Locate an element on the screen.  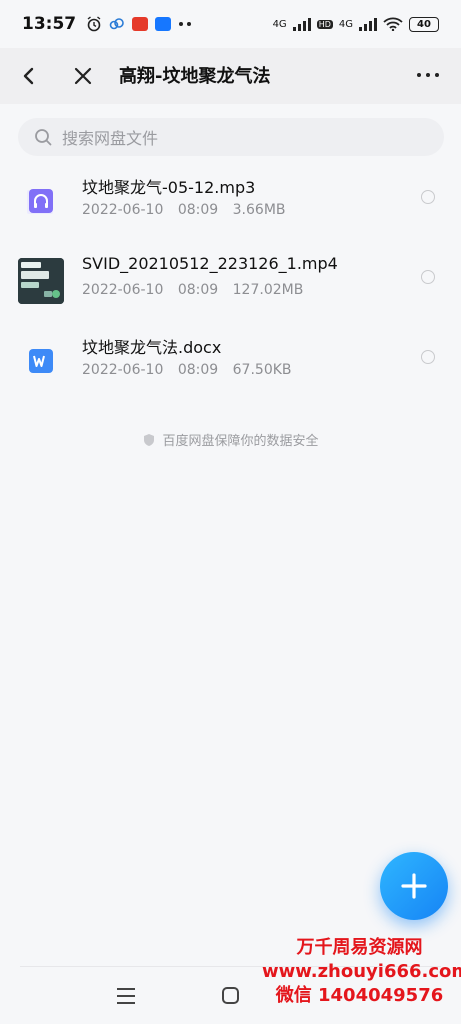
back-button is located at coordinates (29, 76).